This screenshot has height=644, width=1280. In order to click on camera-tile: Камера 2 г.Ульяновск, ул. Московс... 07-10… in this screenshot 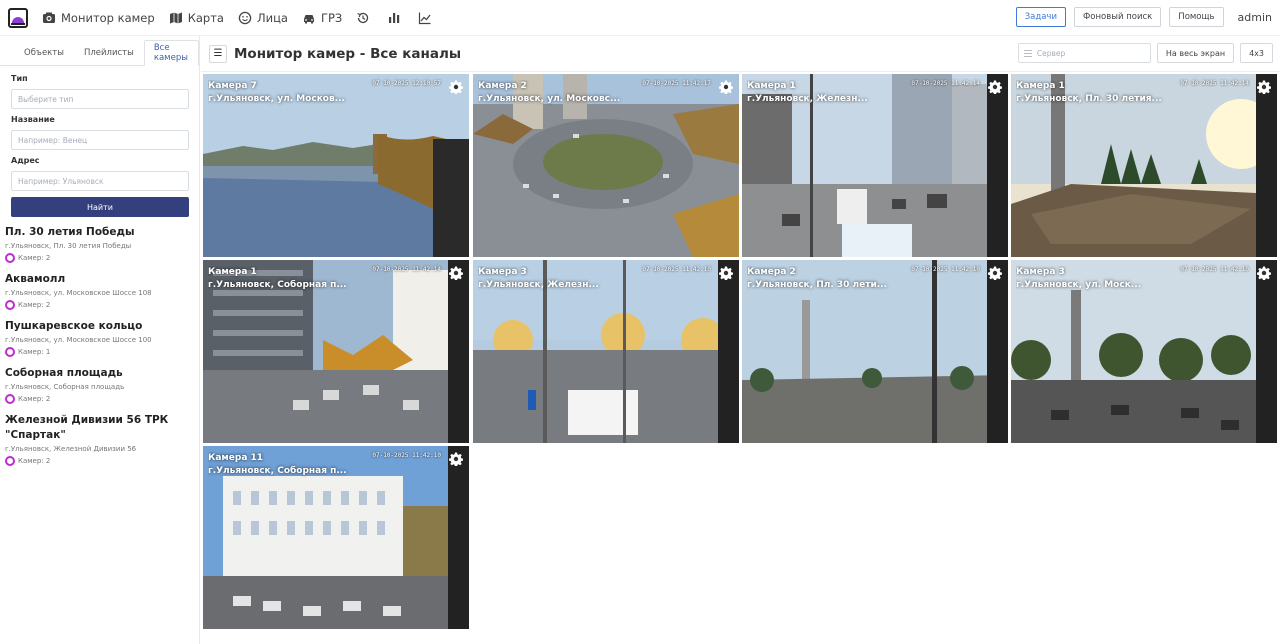, I will do `click(606, 165)`.